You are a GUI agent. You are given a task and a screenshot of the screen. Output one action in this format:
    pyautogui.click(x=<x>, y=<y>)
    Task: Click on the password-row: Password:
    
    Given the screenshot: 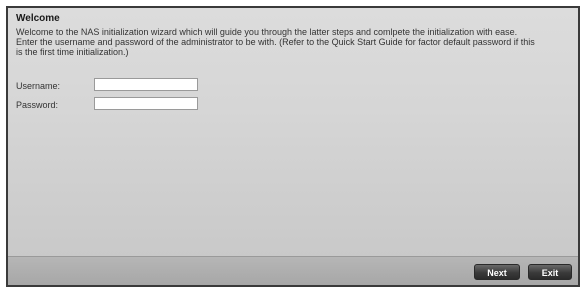 What is the action you would take?
    pyautogui.click(x=116, y=105)
    